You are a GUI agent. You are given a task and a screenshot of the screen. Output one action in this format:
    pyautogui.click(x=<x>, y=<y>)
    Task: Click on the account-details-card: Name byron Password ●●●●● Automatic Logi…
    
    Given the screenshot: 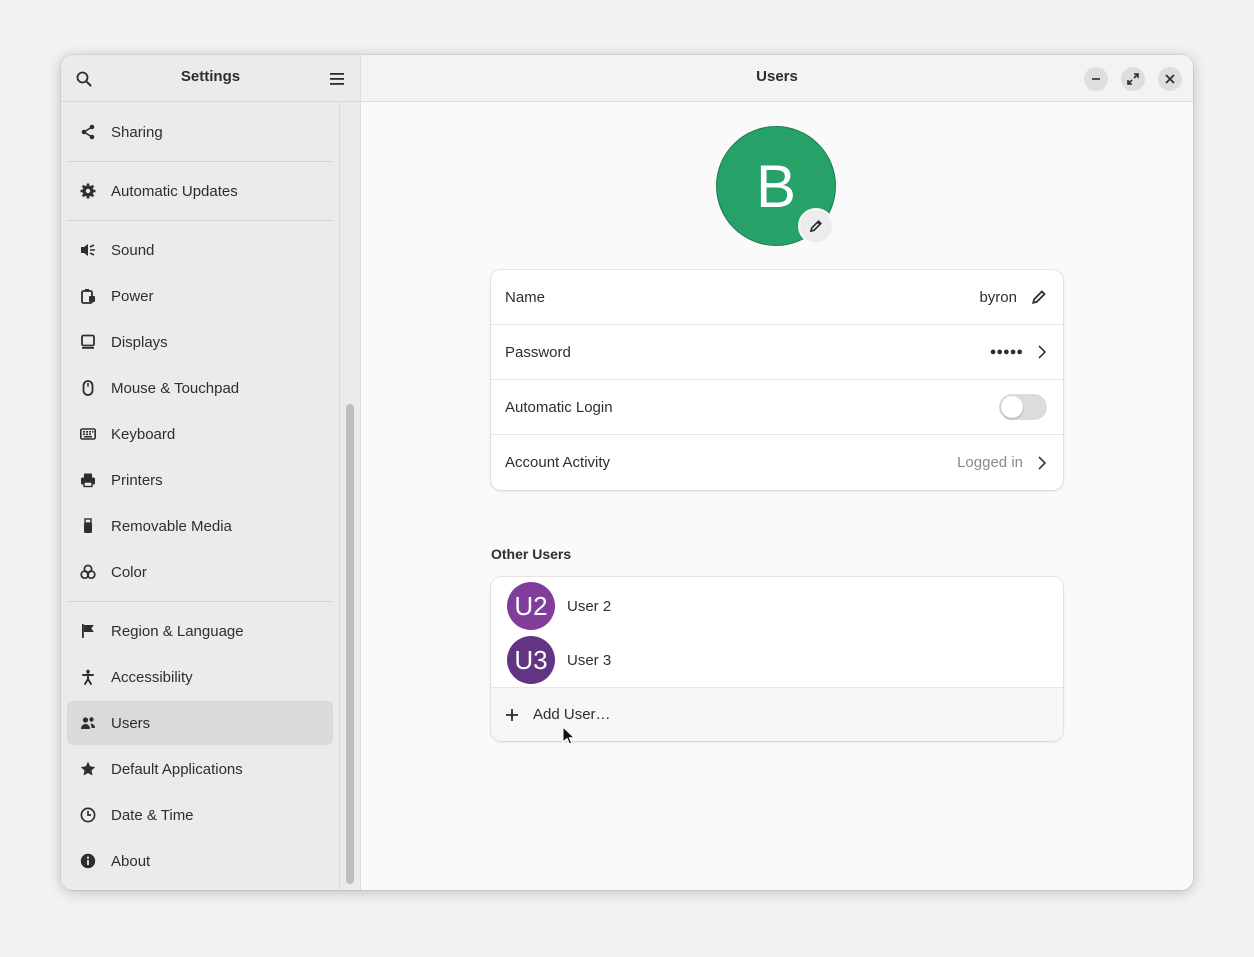 What is the action you would take?
    pyautogui.click(x=777, y=380)
    